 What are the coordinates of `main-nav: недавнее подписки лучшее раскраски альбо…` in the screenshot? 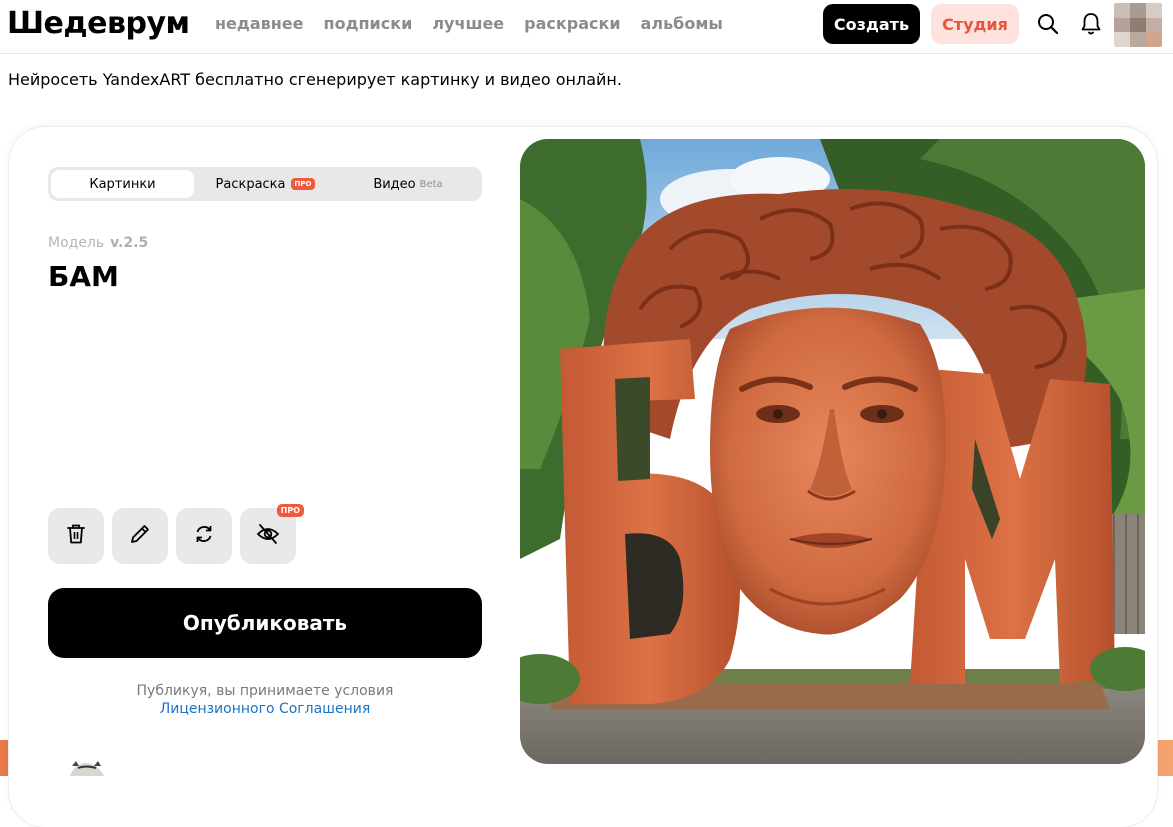 It's located at (479, 23).